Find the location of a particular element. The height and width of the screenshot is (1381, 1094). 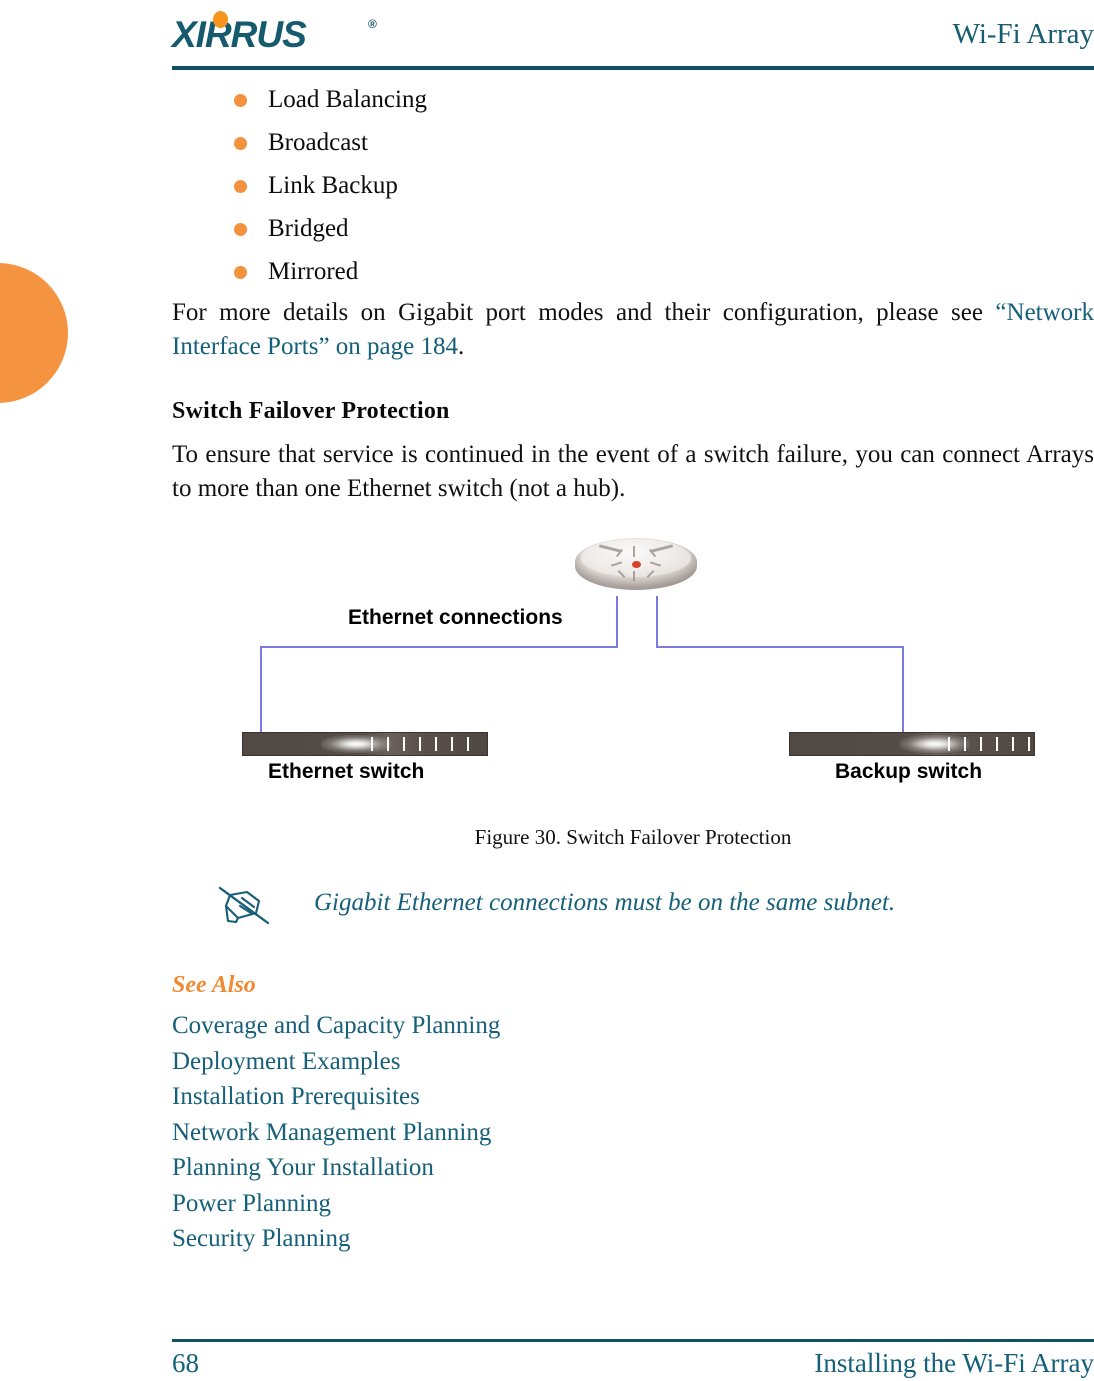

list-item-label: Broadcast is located at coordinates (318, 142).